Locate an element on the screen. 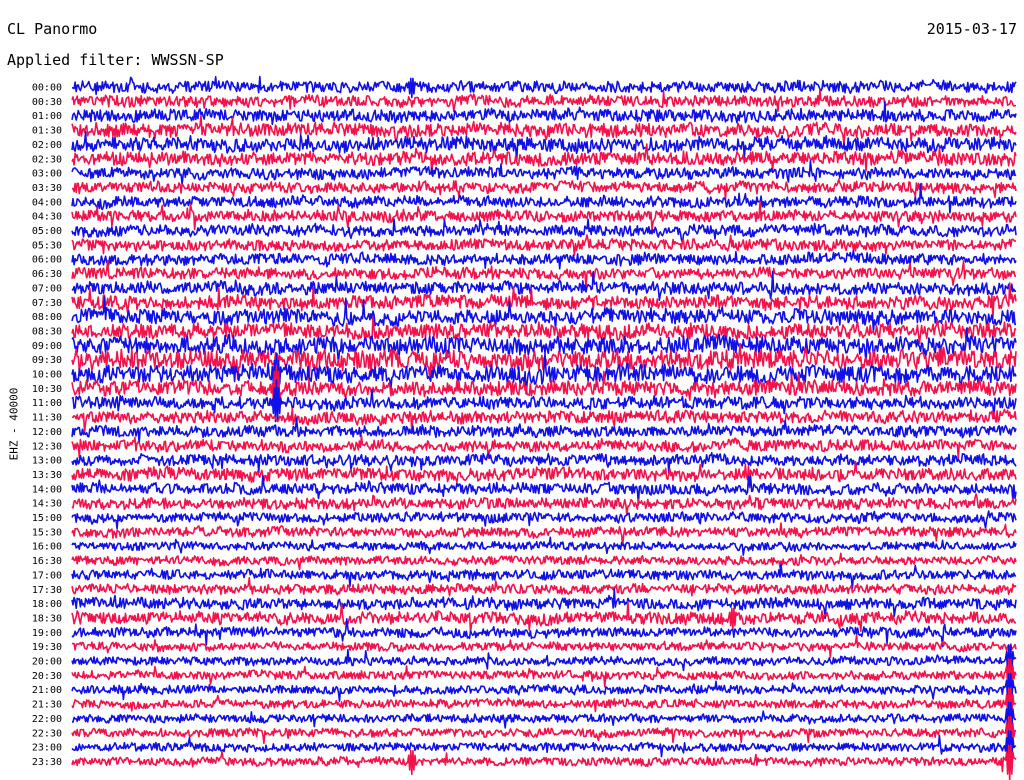  time-label: 18:30 is located at coordinates (47, 618).